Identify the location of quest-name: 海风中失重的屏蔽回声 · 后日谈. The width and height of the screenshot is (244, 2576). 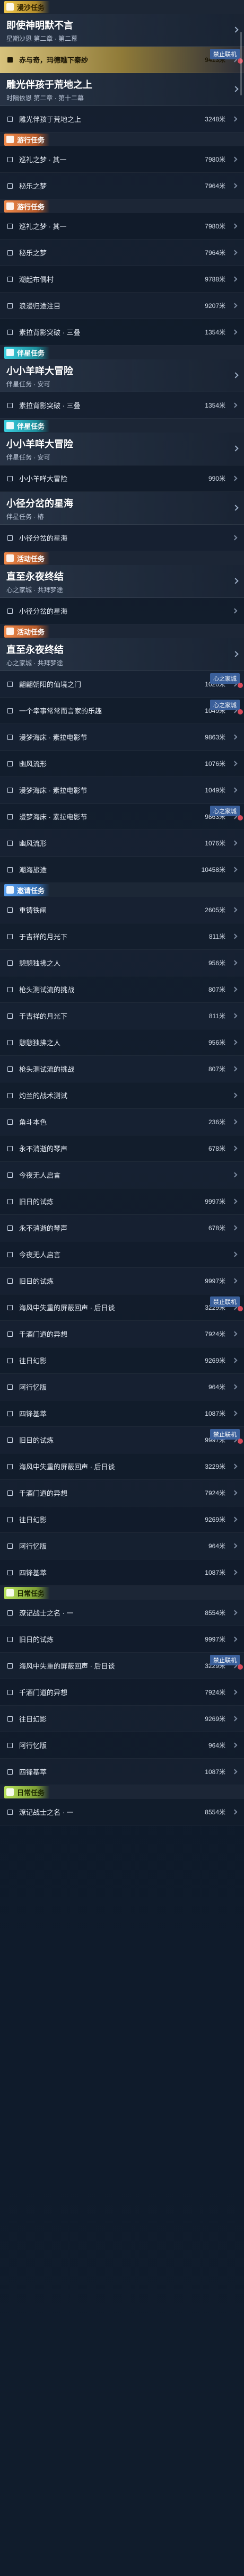
(67, 1308).